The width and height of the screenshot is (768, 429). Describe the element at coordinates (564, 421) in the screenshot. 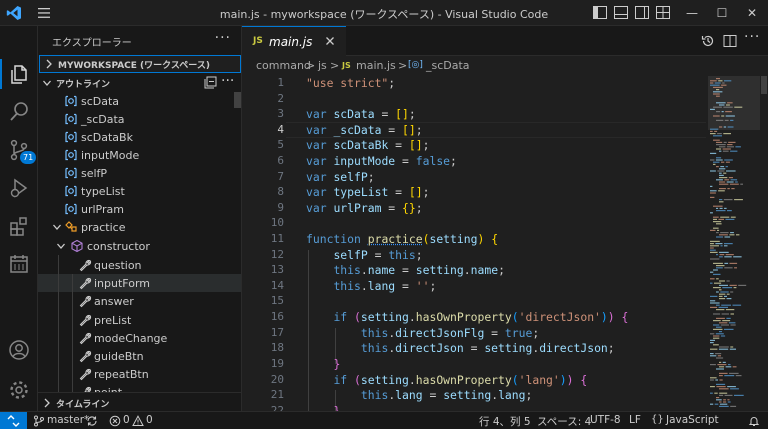

I see `indentation-button: スペース: 4` at that location.